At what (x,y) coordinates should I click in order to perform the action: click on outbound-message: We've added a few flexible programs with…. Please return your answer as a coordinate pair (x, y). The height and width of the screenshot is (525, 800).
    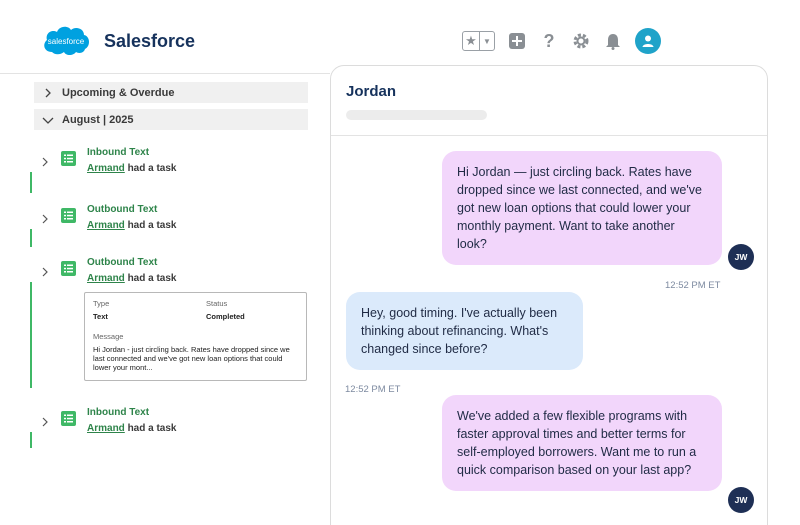
    Looking at the image, I should click on (582, 443).